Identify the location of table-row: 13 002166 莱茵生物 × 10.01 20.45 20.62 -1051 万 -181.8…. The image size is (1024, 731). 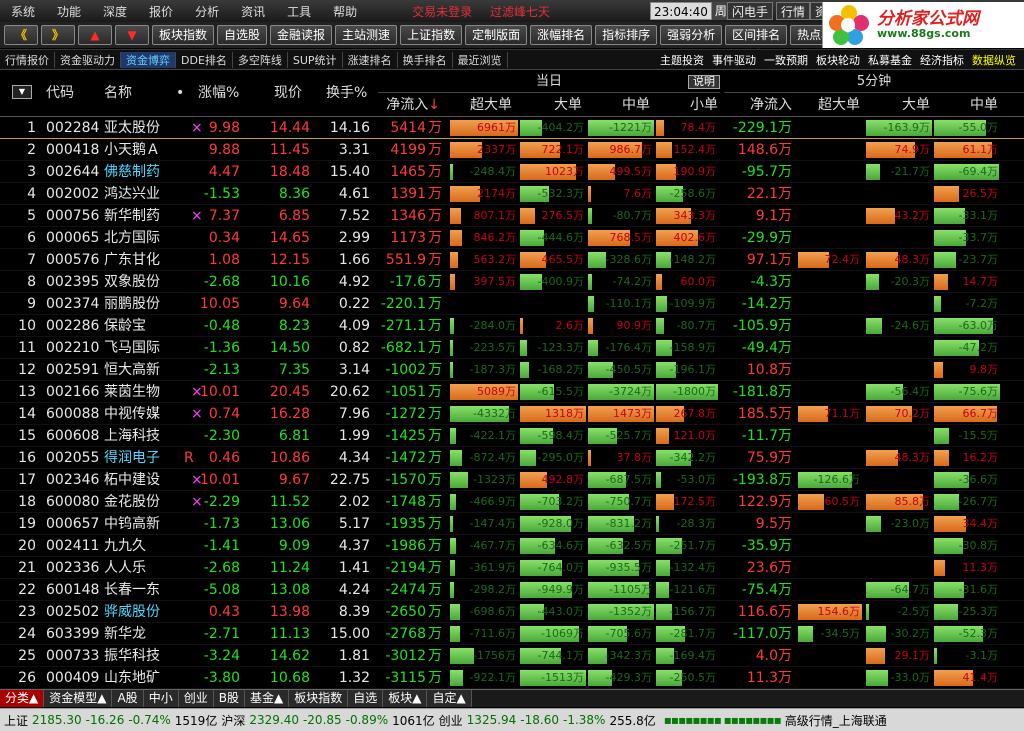
(512, 392).